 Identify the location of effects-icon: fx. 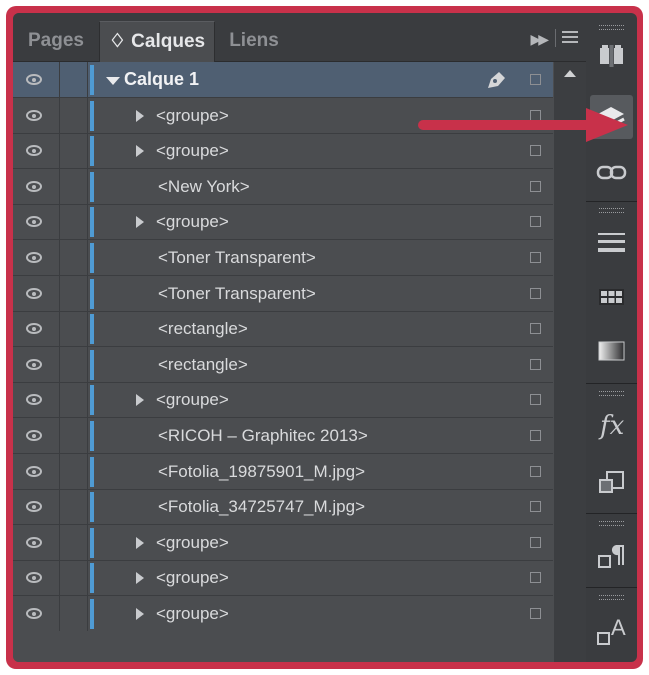
(611, 427).